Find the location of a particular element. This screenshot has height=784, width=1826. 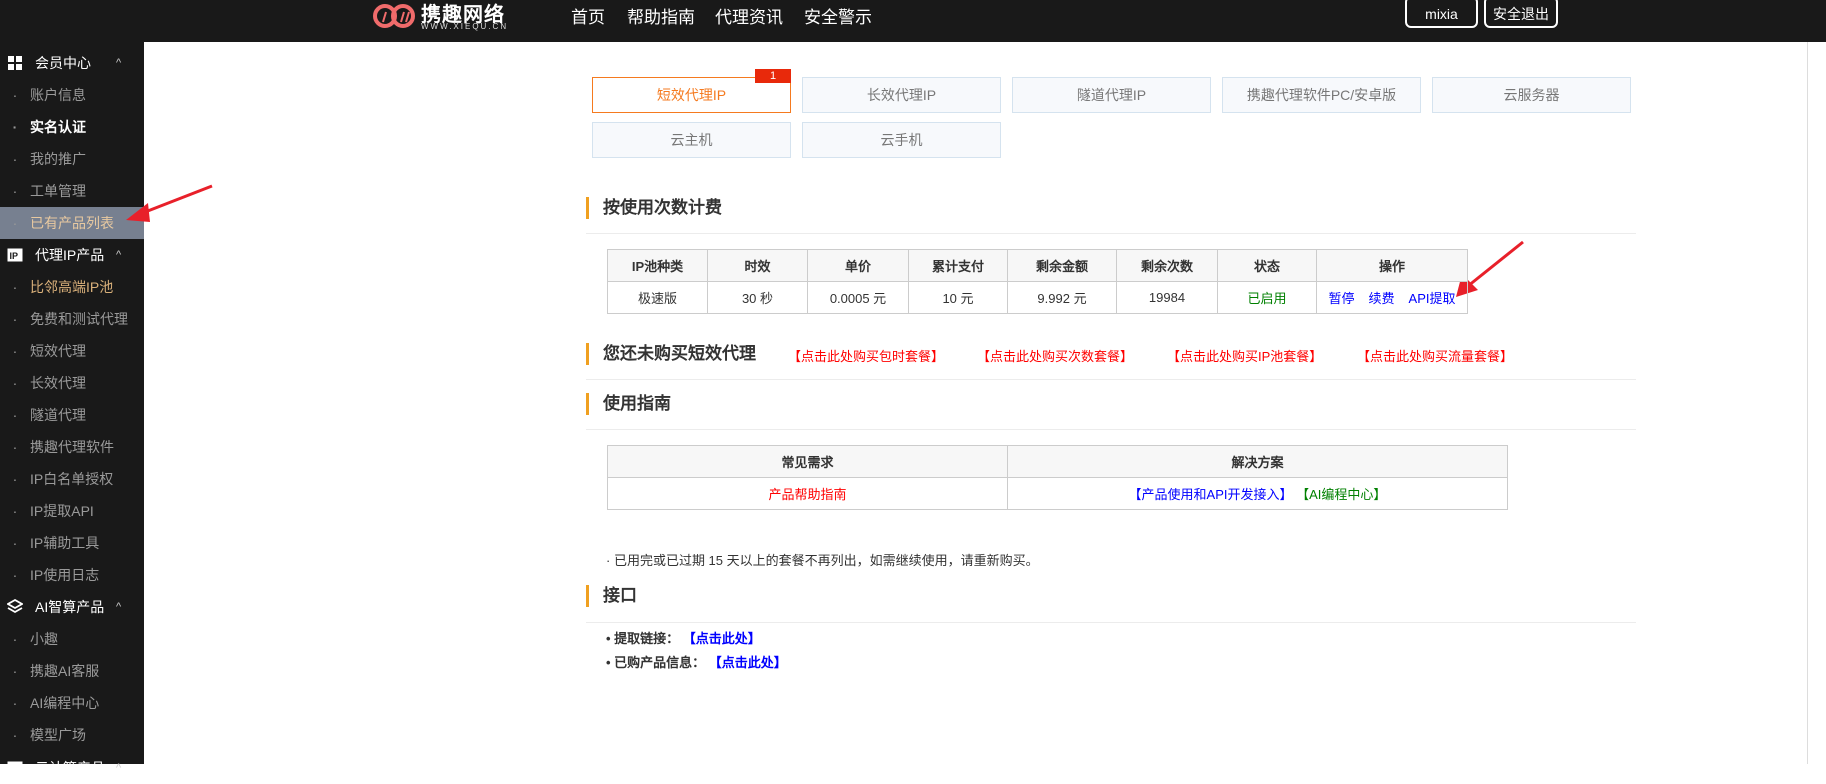

logo-subtext: WWW.XIEQU.CN is located at coordinates (465, 26).